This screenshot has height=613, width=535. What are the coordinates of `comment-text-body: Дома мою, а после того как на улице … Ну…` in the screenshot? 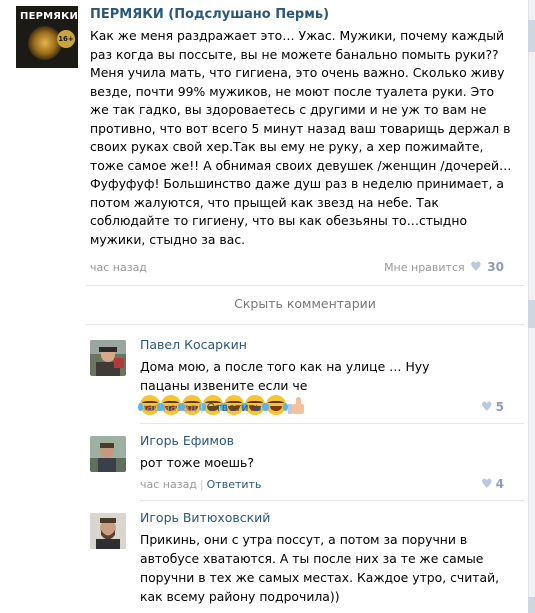 It's located at (285, 376).